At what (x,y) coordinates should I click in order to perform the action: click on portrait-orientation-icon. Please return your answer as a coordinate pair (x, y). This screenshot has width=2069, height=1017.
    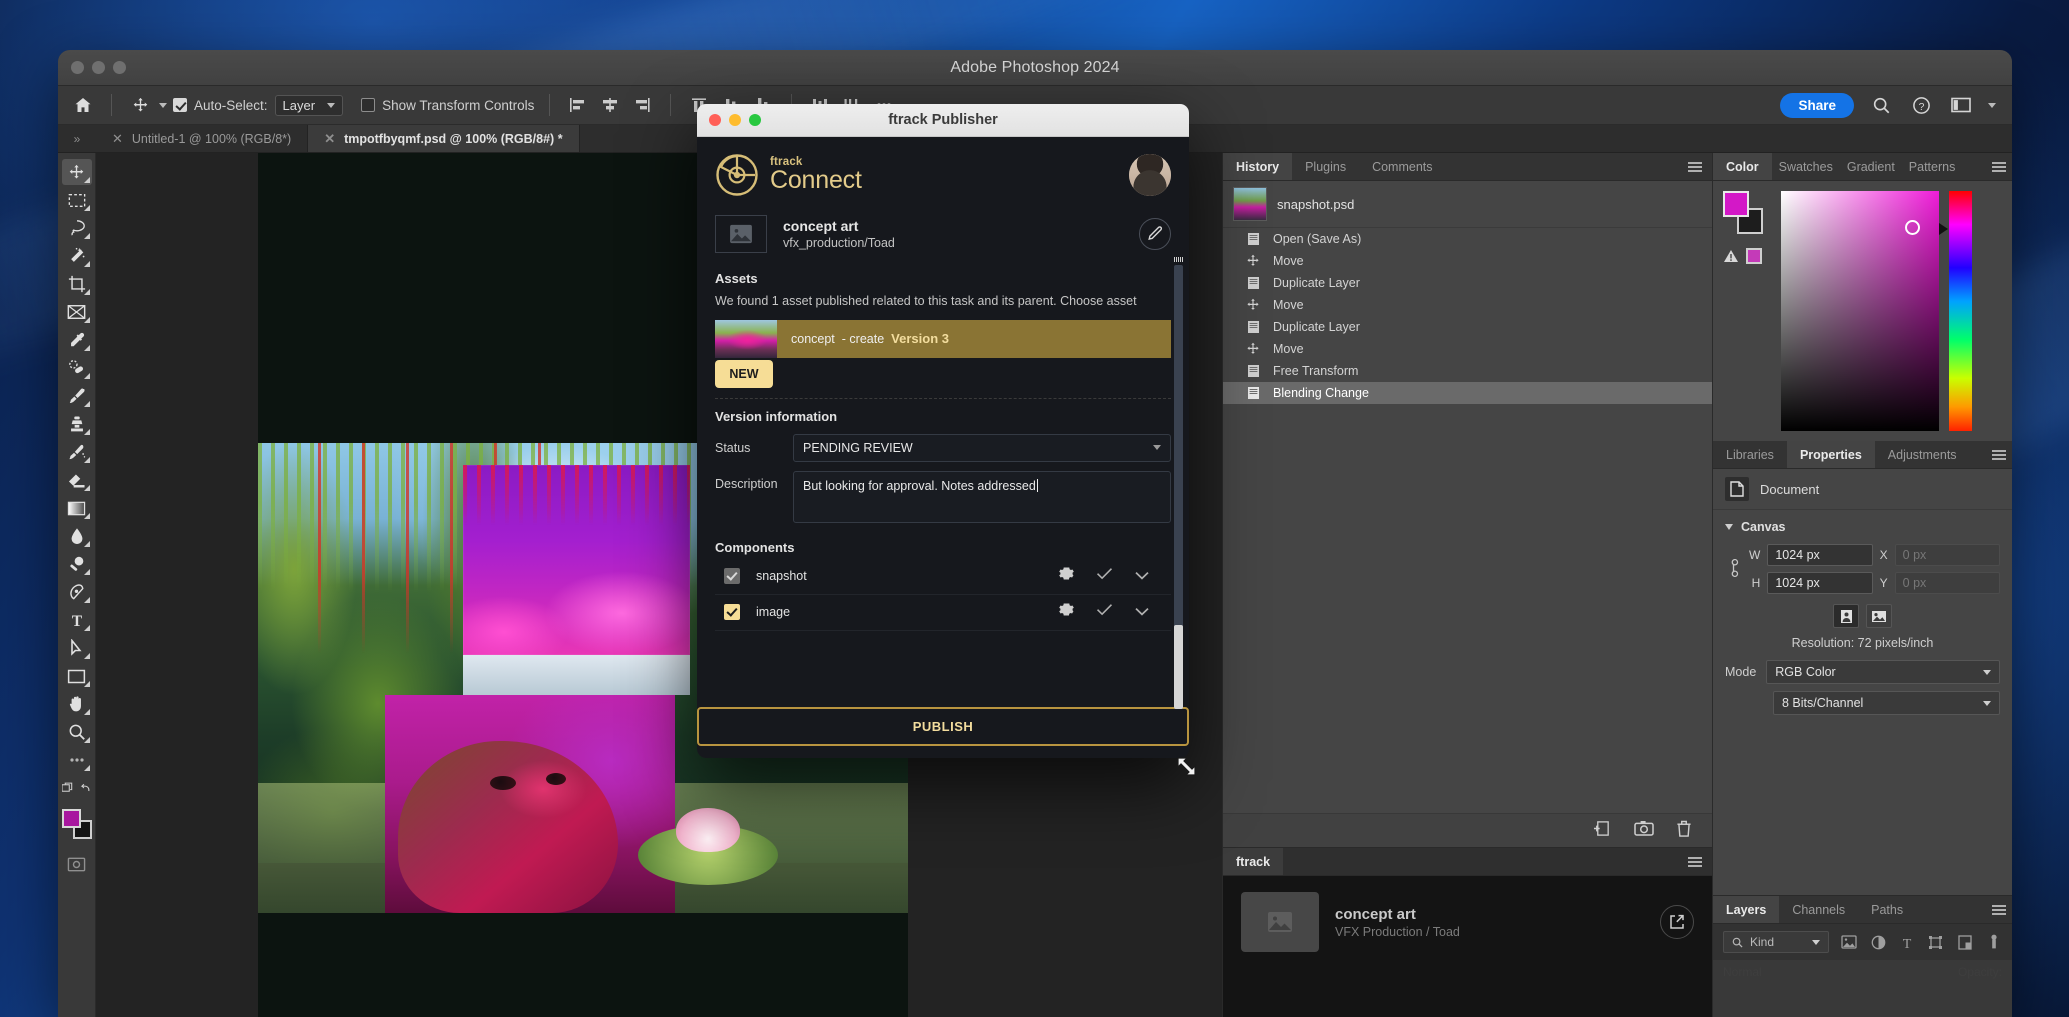
    Looking at the image, I should click on (1846, 616).